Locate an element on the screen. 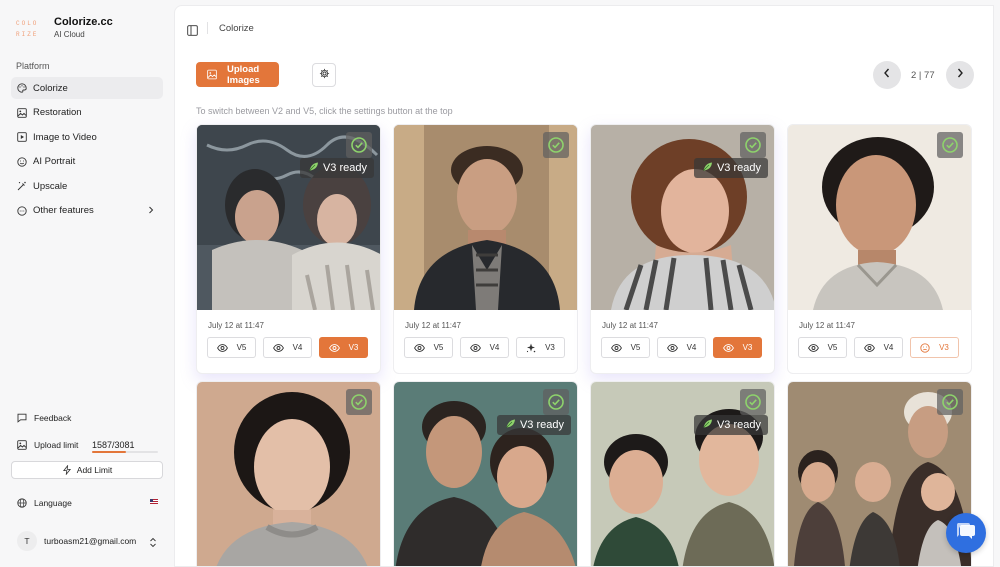  message-icon is located at coordinates (22, 418).